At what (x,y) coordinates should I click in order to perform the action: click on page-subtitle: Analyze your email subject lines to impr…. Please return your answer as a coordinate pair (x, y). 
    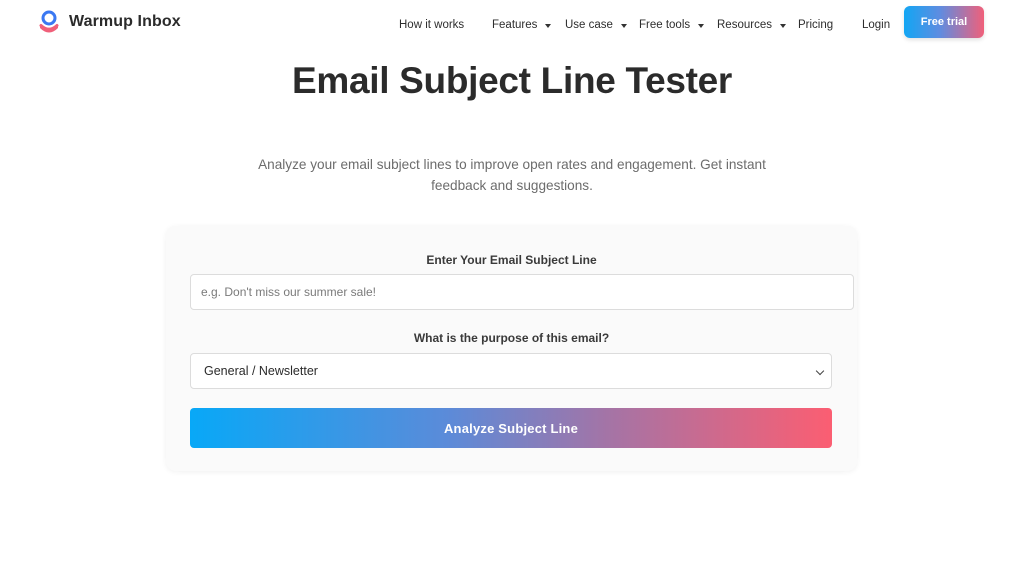
    Looking at the image, I should click on (512, 175).